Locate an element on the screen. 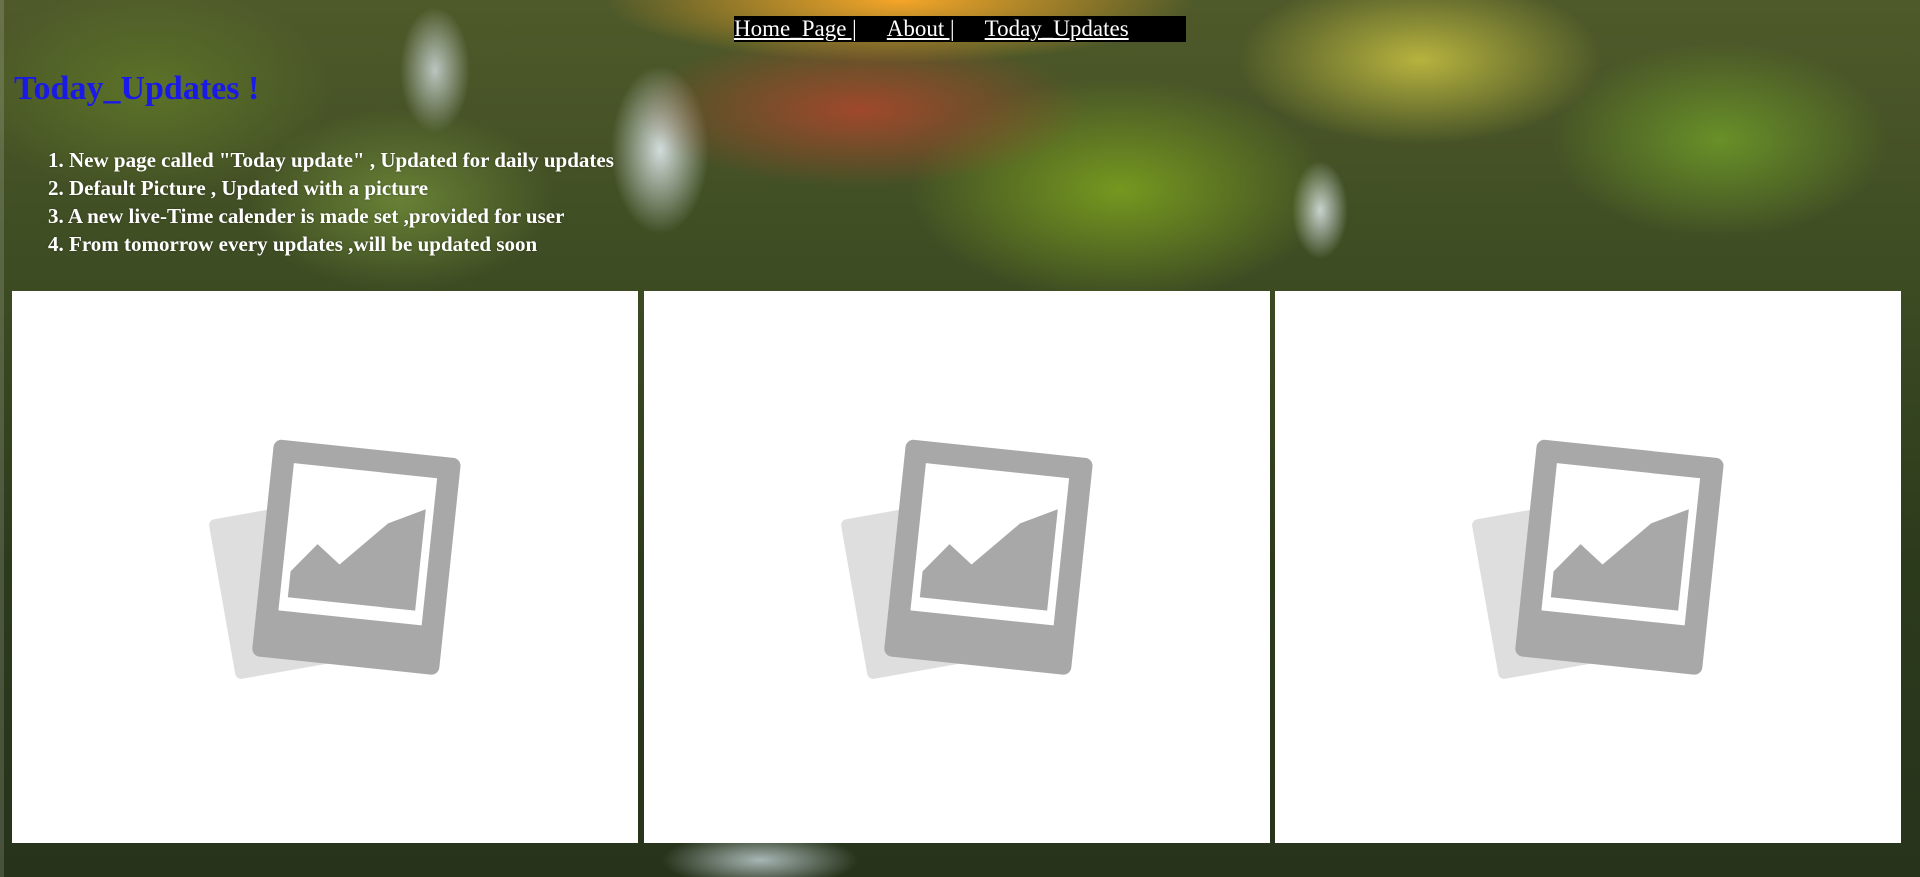  page-title: Today_Updates ! is located at coordinates (137, 88).